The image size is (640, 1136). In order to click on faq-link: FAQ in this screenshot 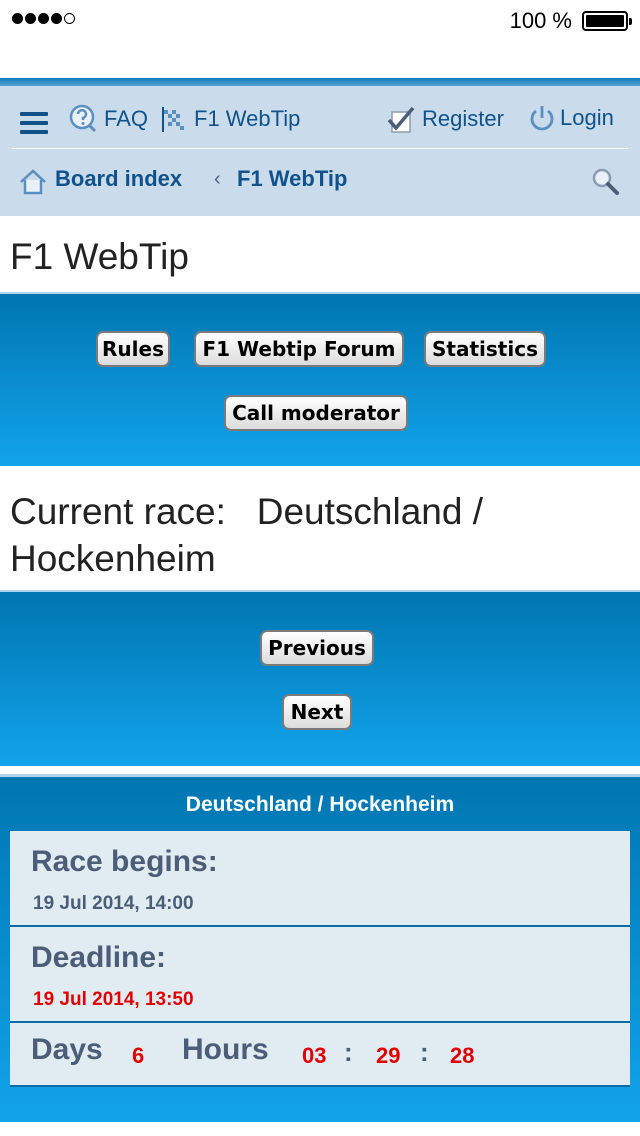, I will do `click(108, 119)`.